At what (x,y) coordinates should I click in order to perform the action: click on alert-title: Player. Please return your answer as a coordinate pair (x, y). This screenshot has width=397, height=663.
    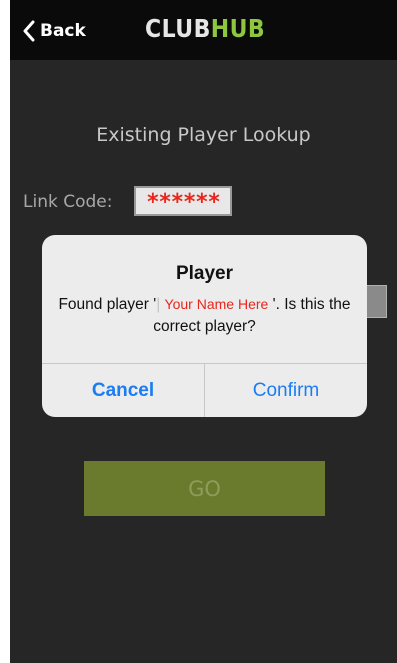
    Looking at the image, I should click on (204, 273).